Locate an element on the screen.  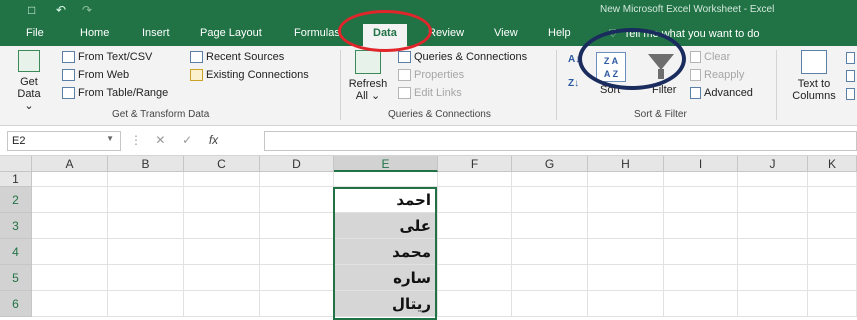
tab-formulas: Formulas is located at coordinates (317, 33).